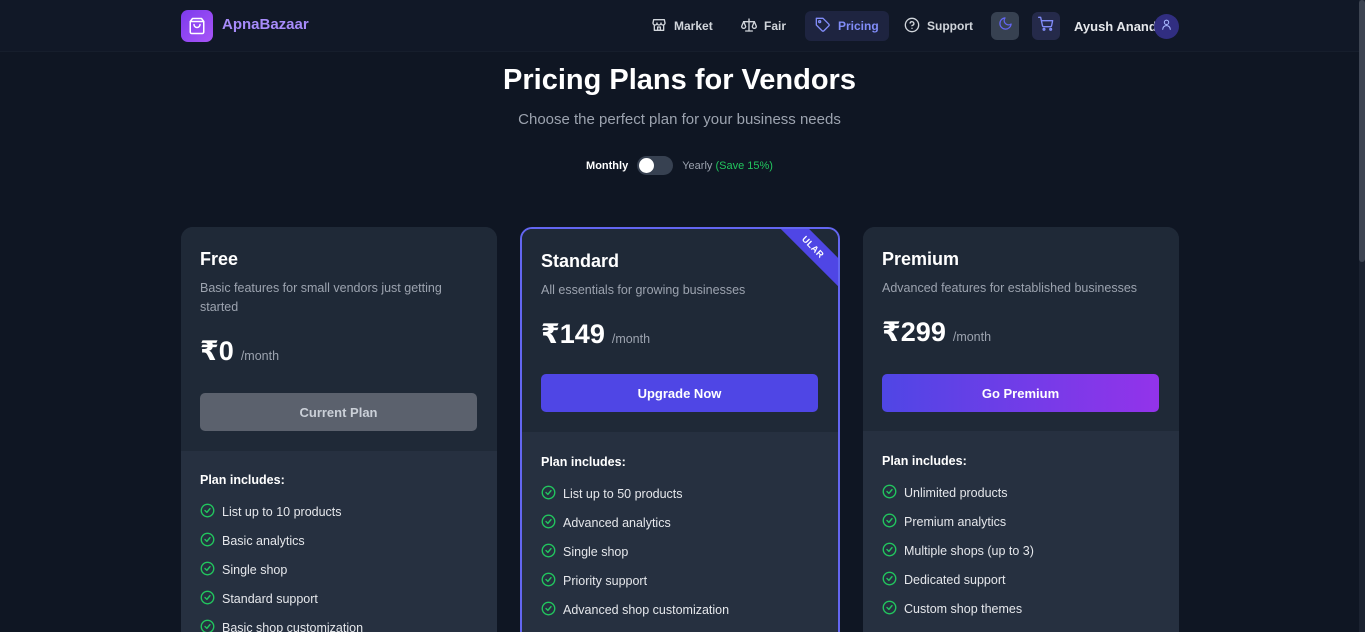 Image resolution: width=1365 pixels, height=632 pixels. I want to click on list-item: Advanced shop customization, so click(635, 609).